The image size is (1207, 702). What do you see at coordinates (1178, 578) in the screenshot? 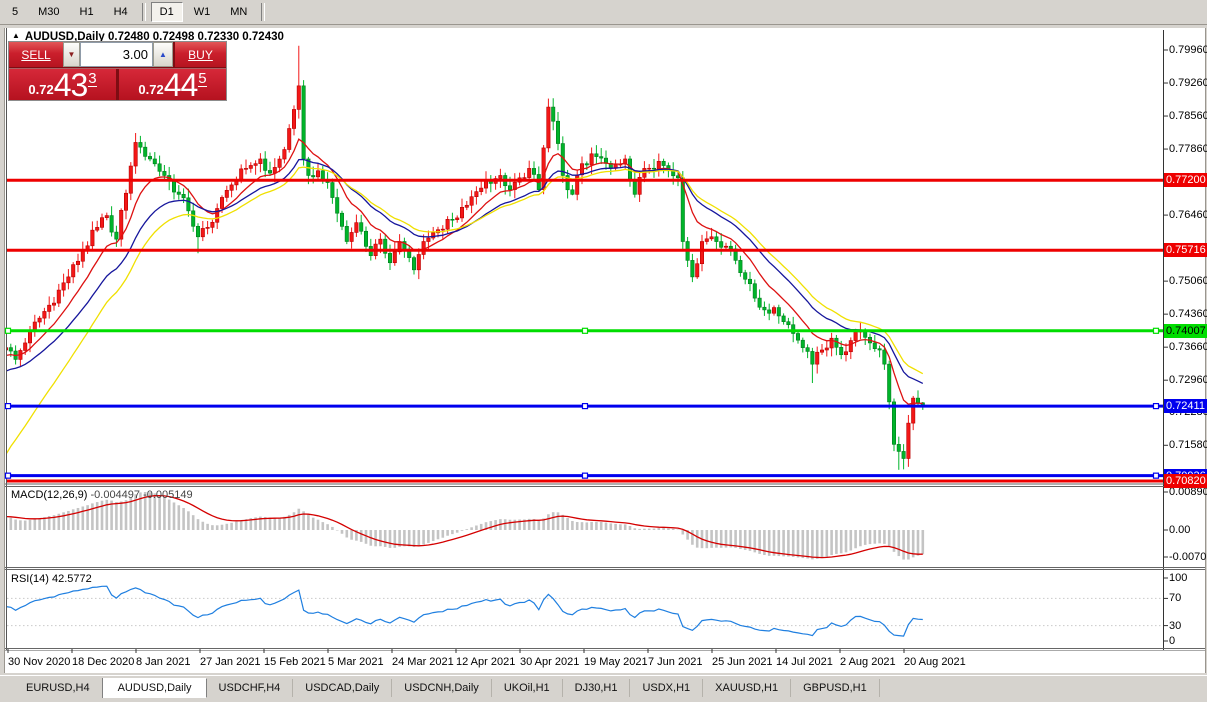
I see `rsi-scale-label: 100` at bounding box center [1178, 578].